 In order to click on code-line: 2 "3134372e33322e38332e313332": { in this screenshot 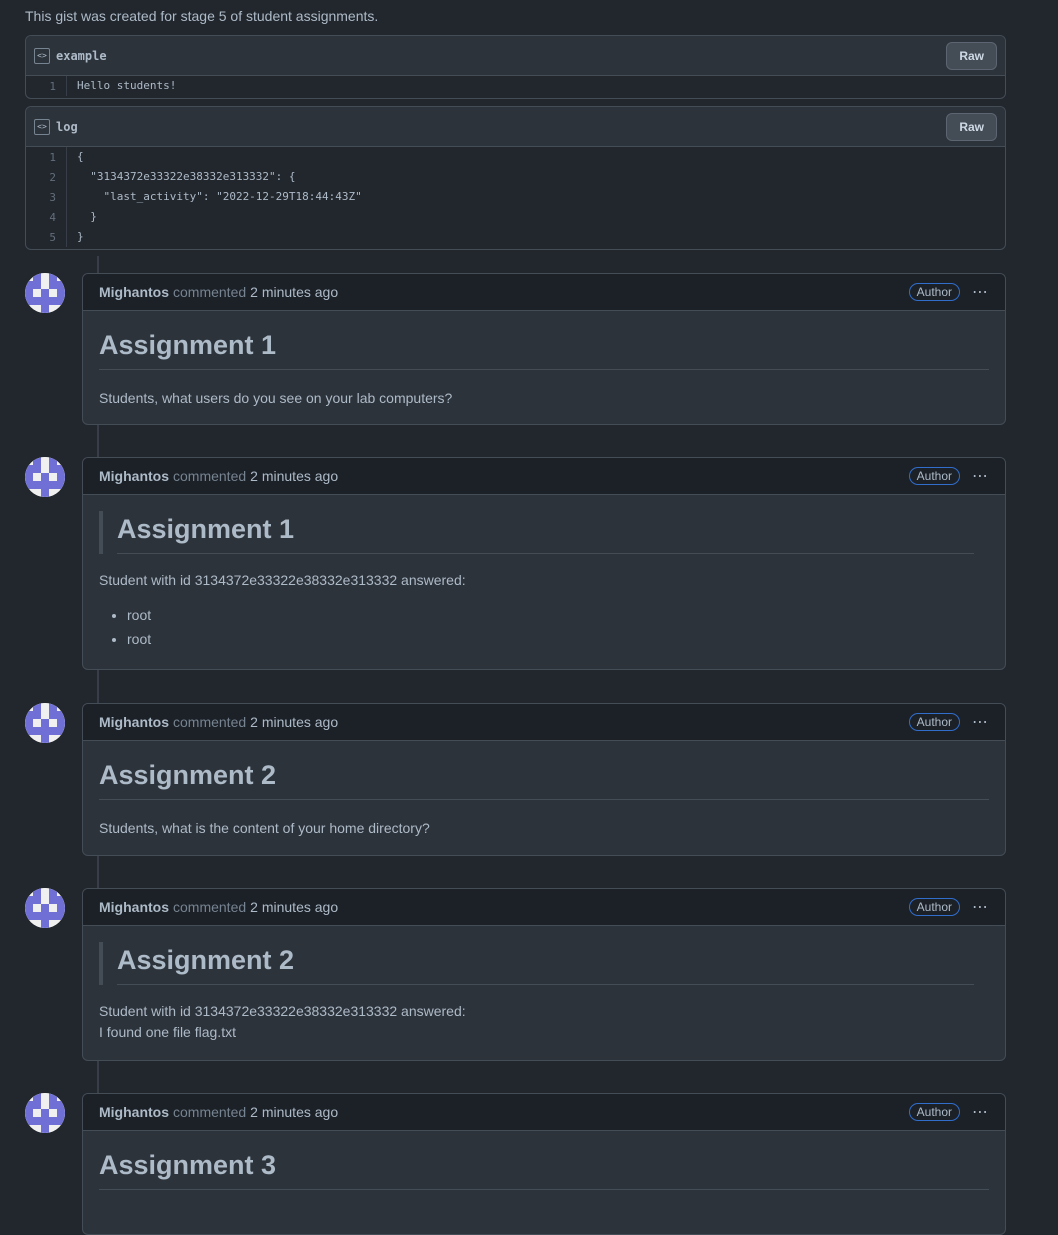, I will do `click(515, 177)`.